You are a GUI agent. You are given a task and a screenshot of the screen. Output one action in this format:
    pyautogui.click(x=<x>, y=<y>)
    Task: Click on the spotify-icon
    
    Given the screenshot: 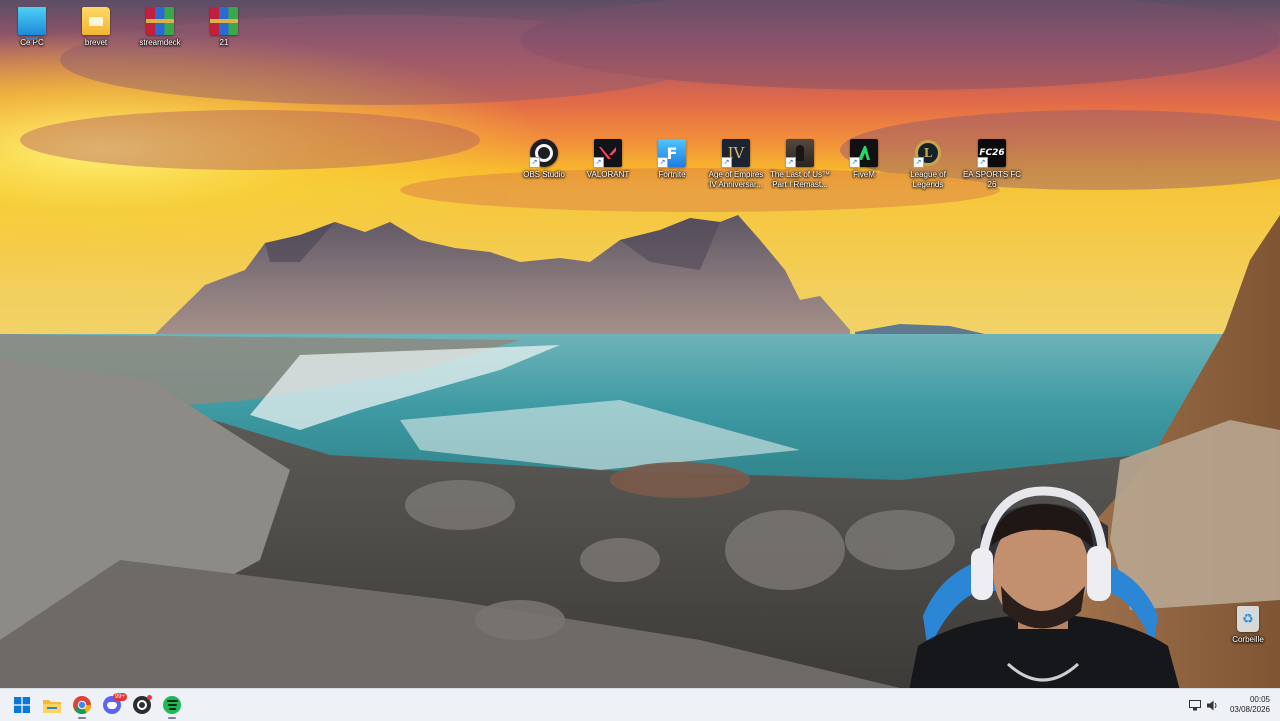 What is the action you would take?
    pyautogui.click(x=172, y=705)
    